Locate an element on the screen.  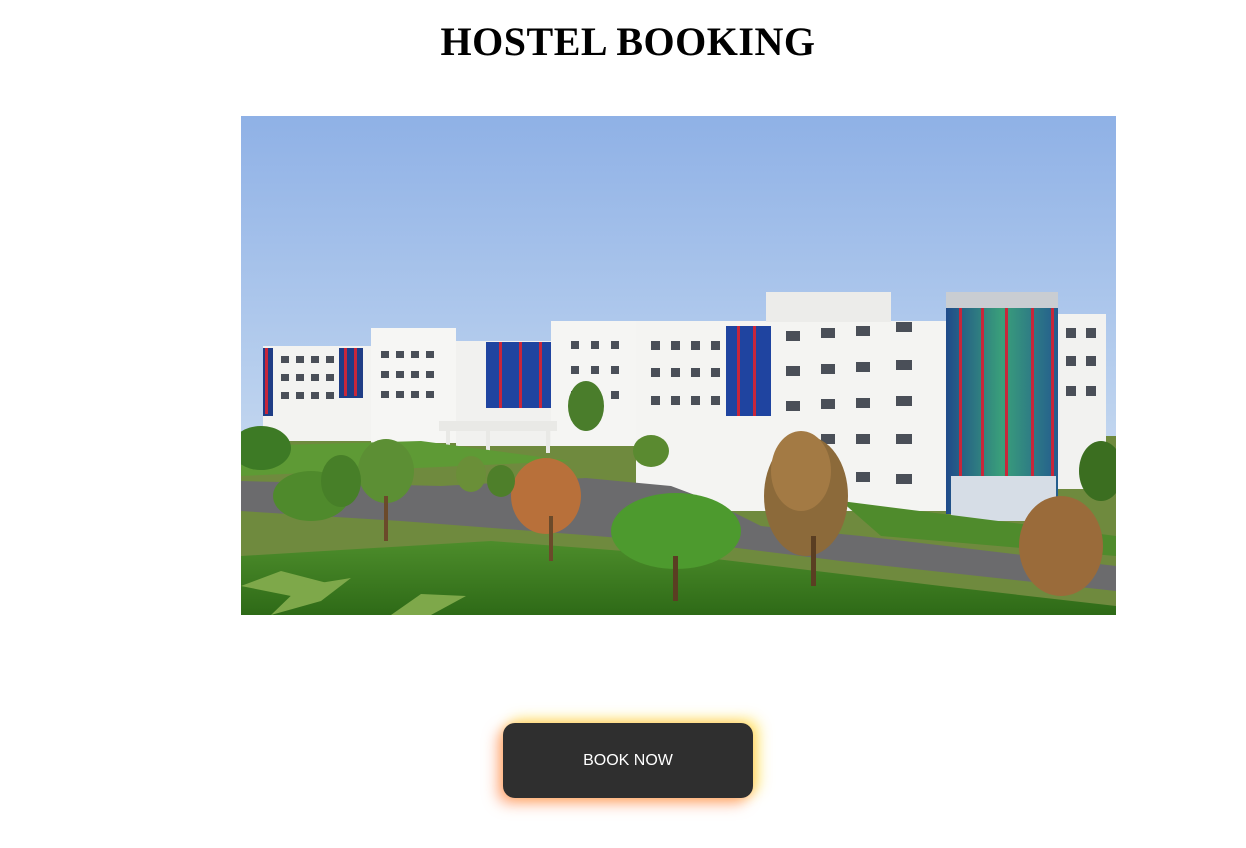
book-now-button: BOOK NOW is located at coordinates (628, 760).